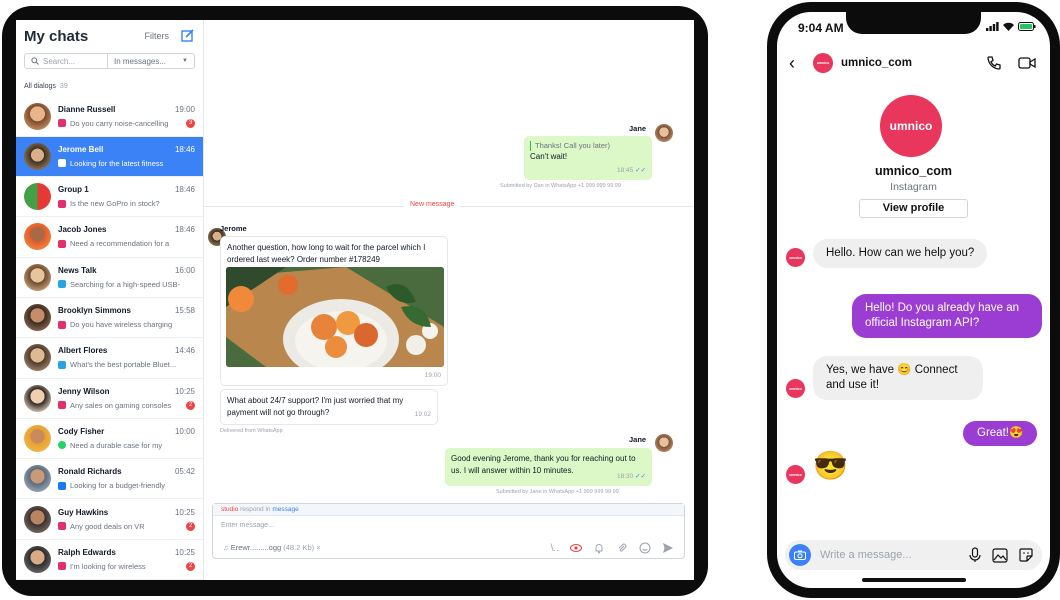 The height and width of the screenshot is (600, 1060). I want to click on dialog-time: 15:58, so click(184, 311).